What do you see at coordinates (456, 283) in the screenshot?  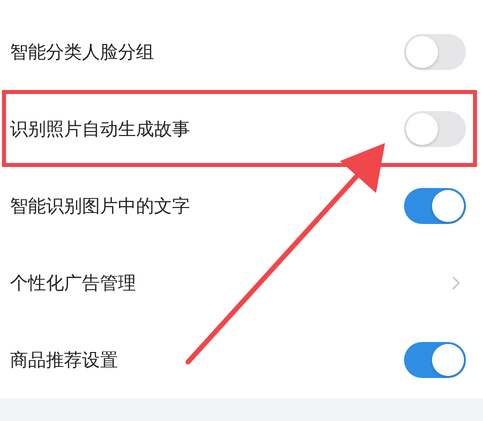 I see `chevron-icon` at bounding box center [456, 283].